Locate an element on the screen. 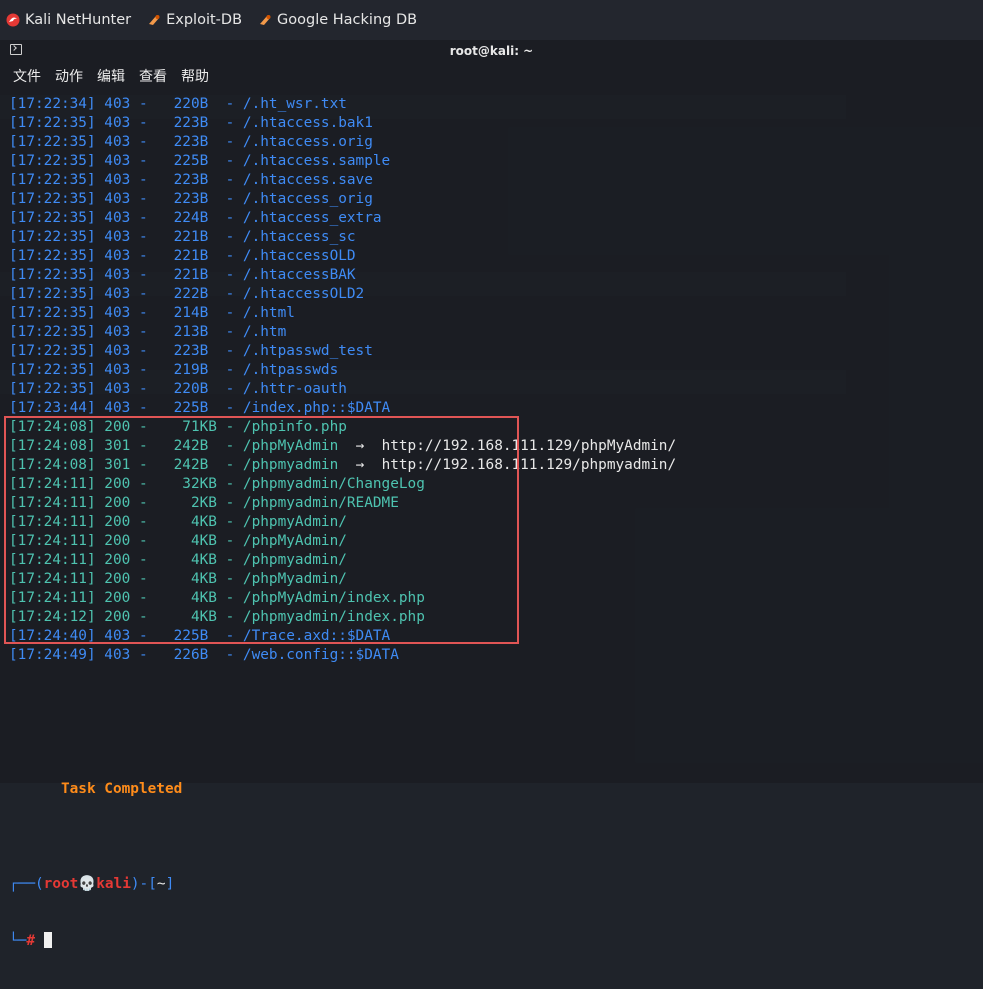 This screenshot has height=989, width=983. kali-dragon-icon is located at coordinates (13, 20).